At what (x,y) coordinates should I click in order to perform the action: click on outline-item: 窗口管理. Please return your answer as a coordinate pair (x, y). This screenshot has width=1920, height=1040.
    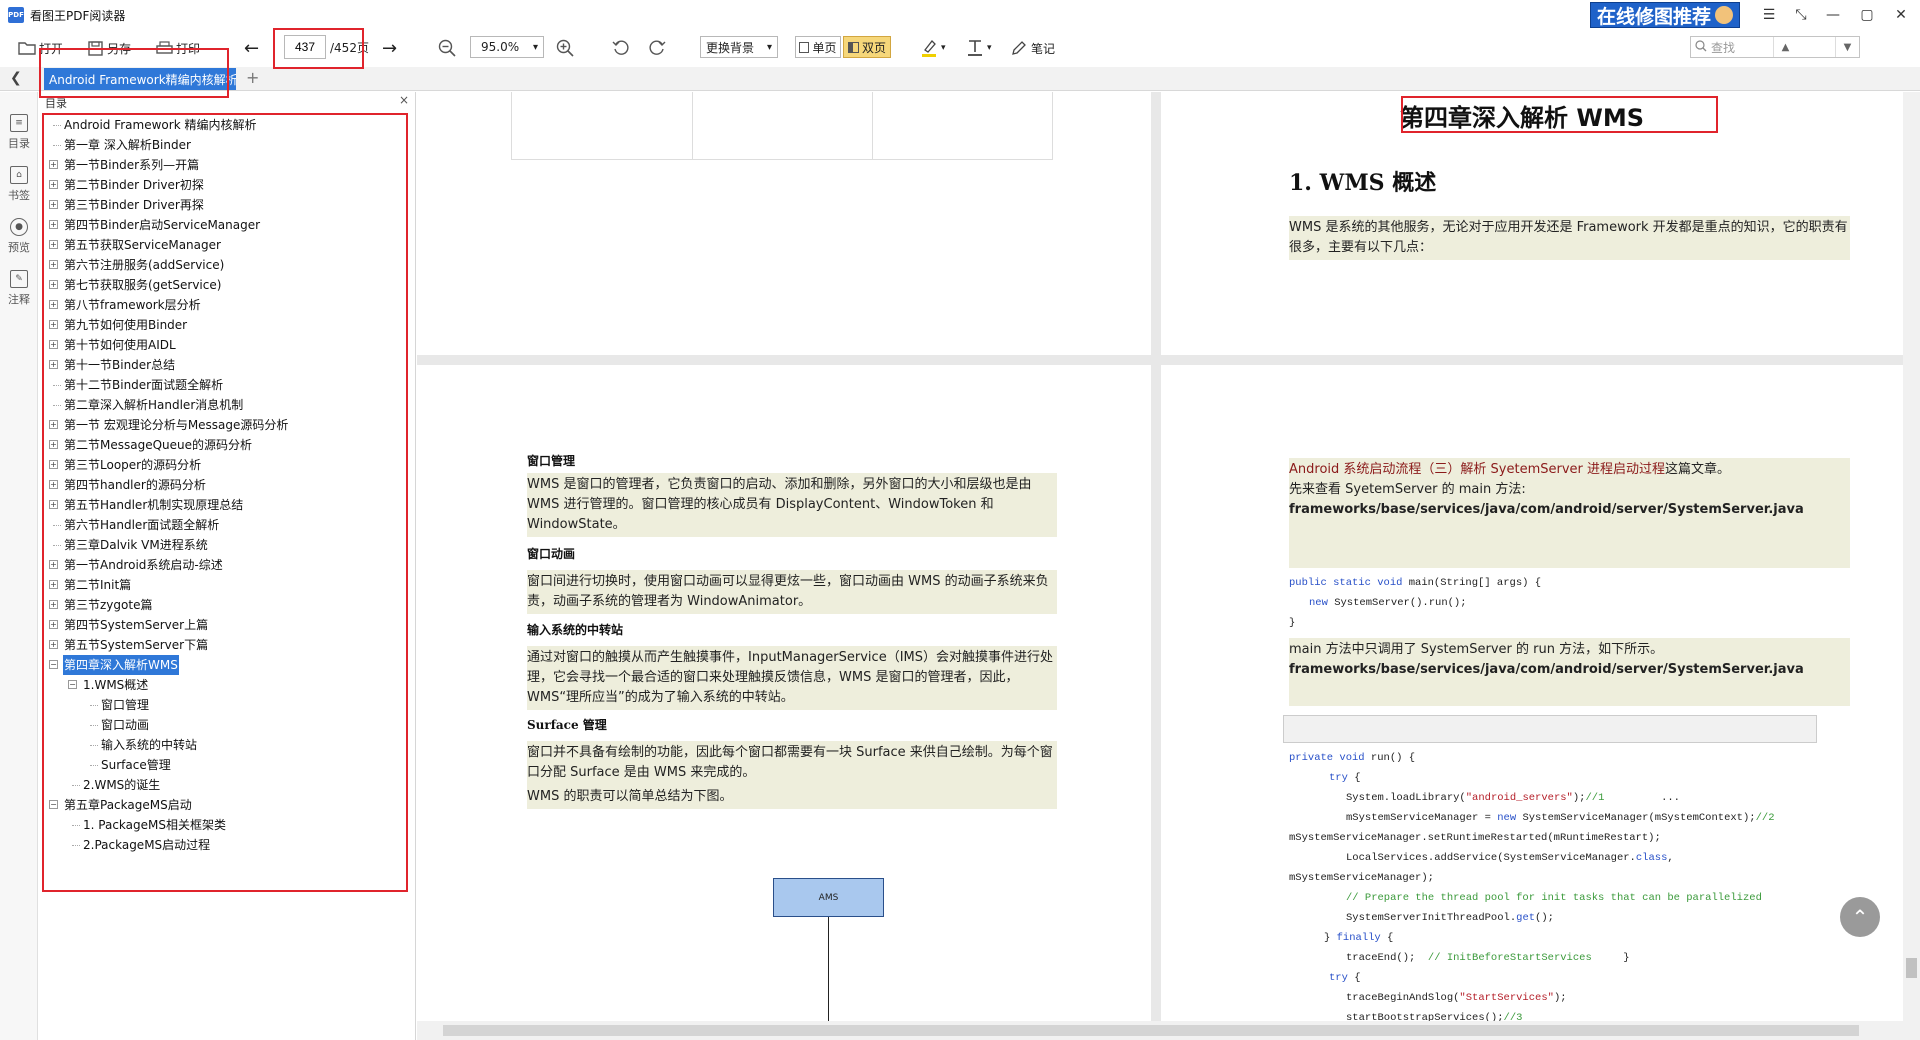
    Looking at the image, I should click on (224, 705).